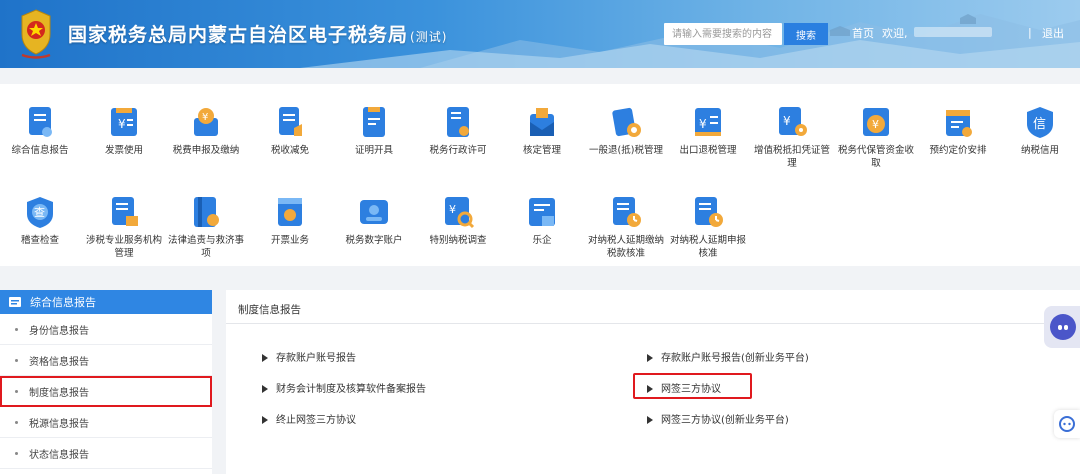 This screenshot has height=474, width=1080. What do you see at coordinates (692, 386) in the screenshot?
I see `highlight-box` at bounding box center [692, 386].